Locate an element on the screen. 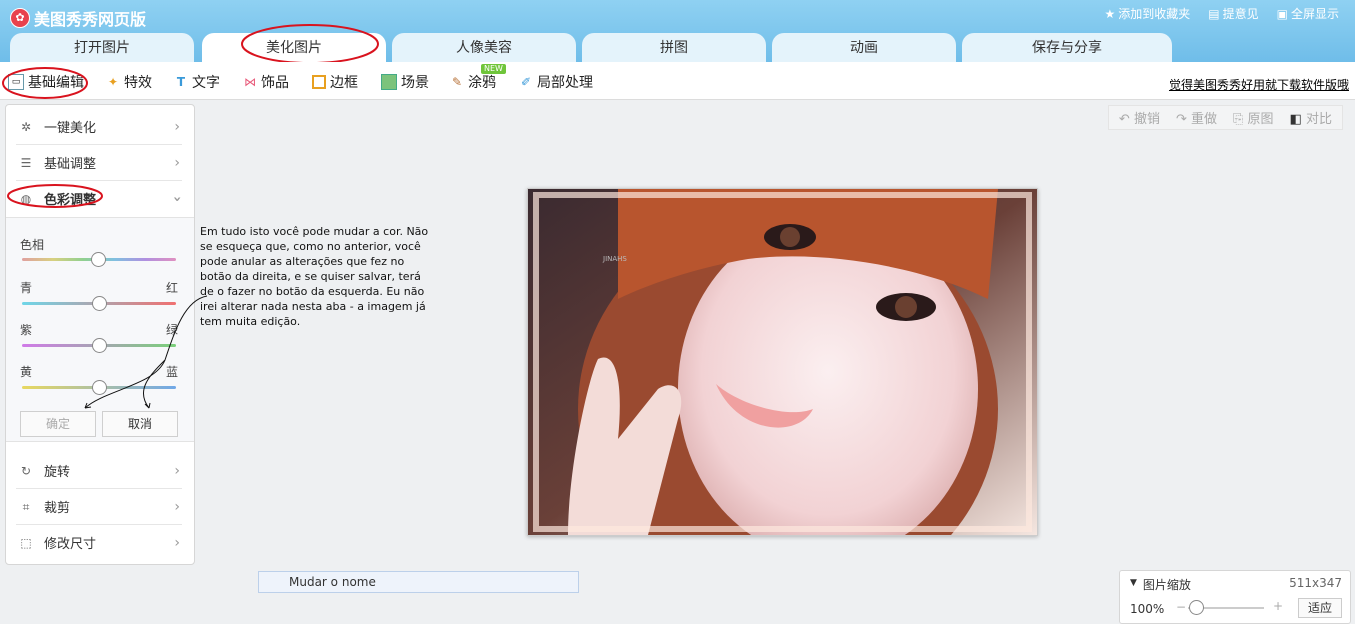 This screenshot has width=1355, height=624. hue-slider-handle is located at coordinates (98, 259).